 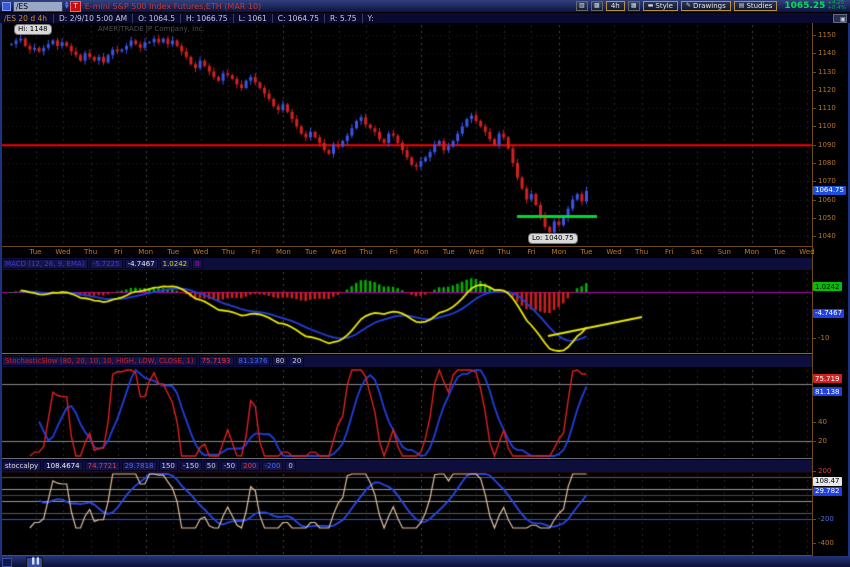 I want to click on price-axis-label: 1150, so click(x=824, y=35).